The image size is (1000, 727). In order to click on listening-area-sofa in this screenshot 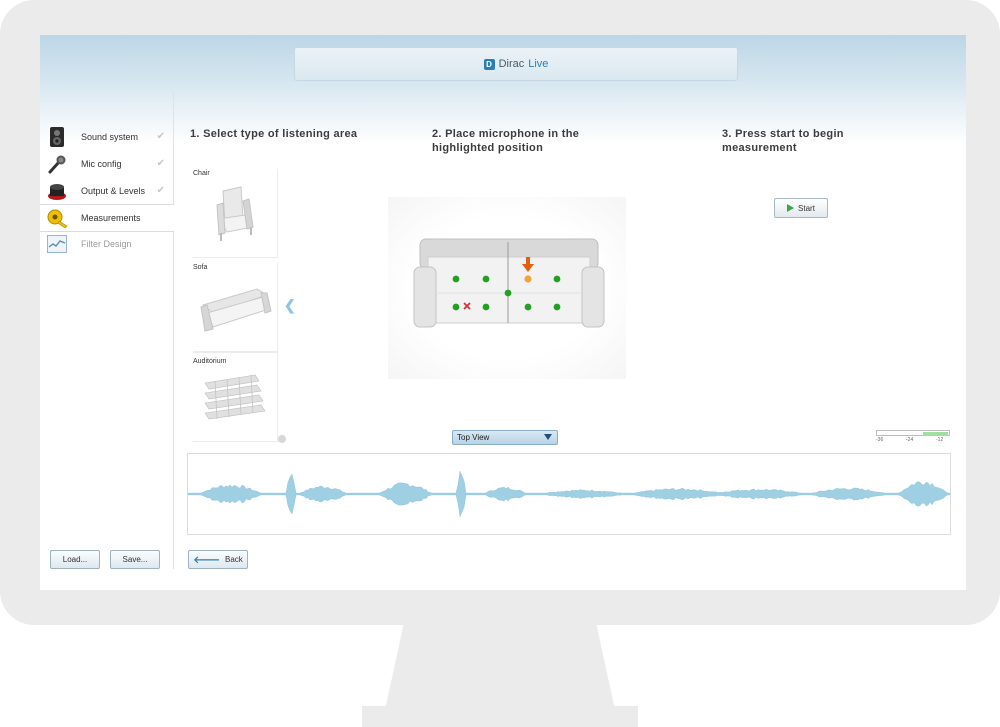, I will do `click(235, 307)`.